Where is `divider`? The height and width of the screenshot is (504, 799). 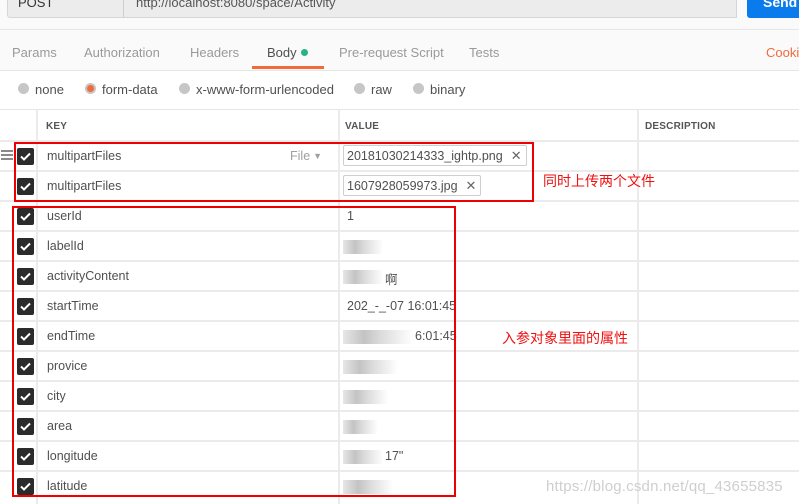 divider is located at coordinates (399, 29).